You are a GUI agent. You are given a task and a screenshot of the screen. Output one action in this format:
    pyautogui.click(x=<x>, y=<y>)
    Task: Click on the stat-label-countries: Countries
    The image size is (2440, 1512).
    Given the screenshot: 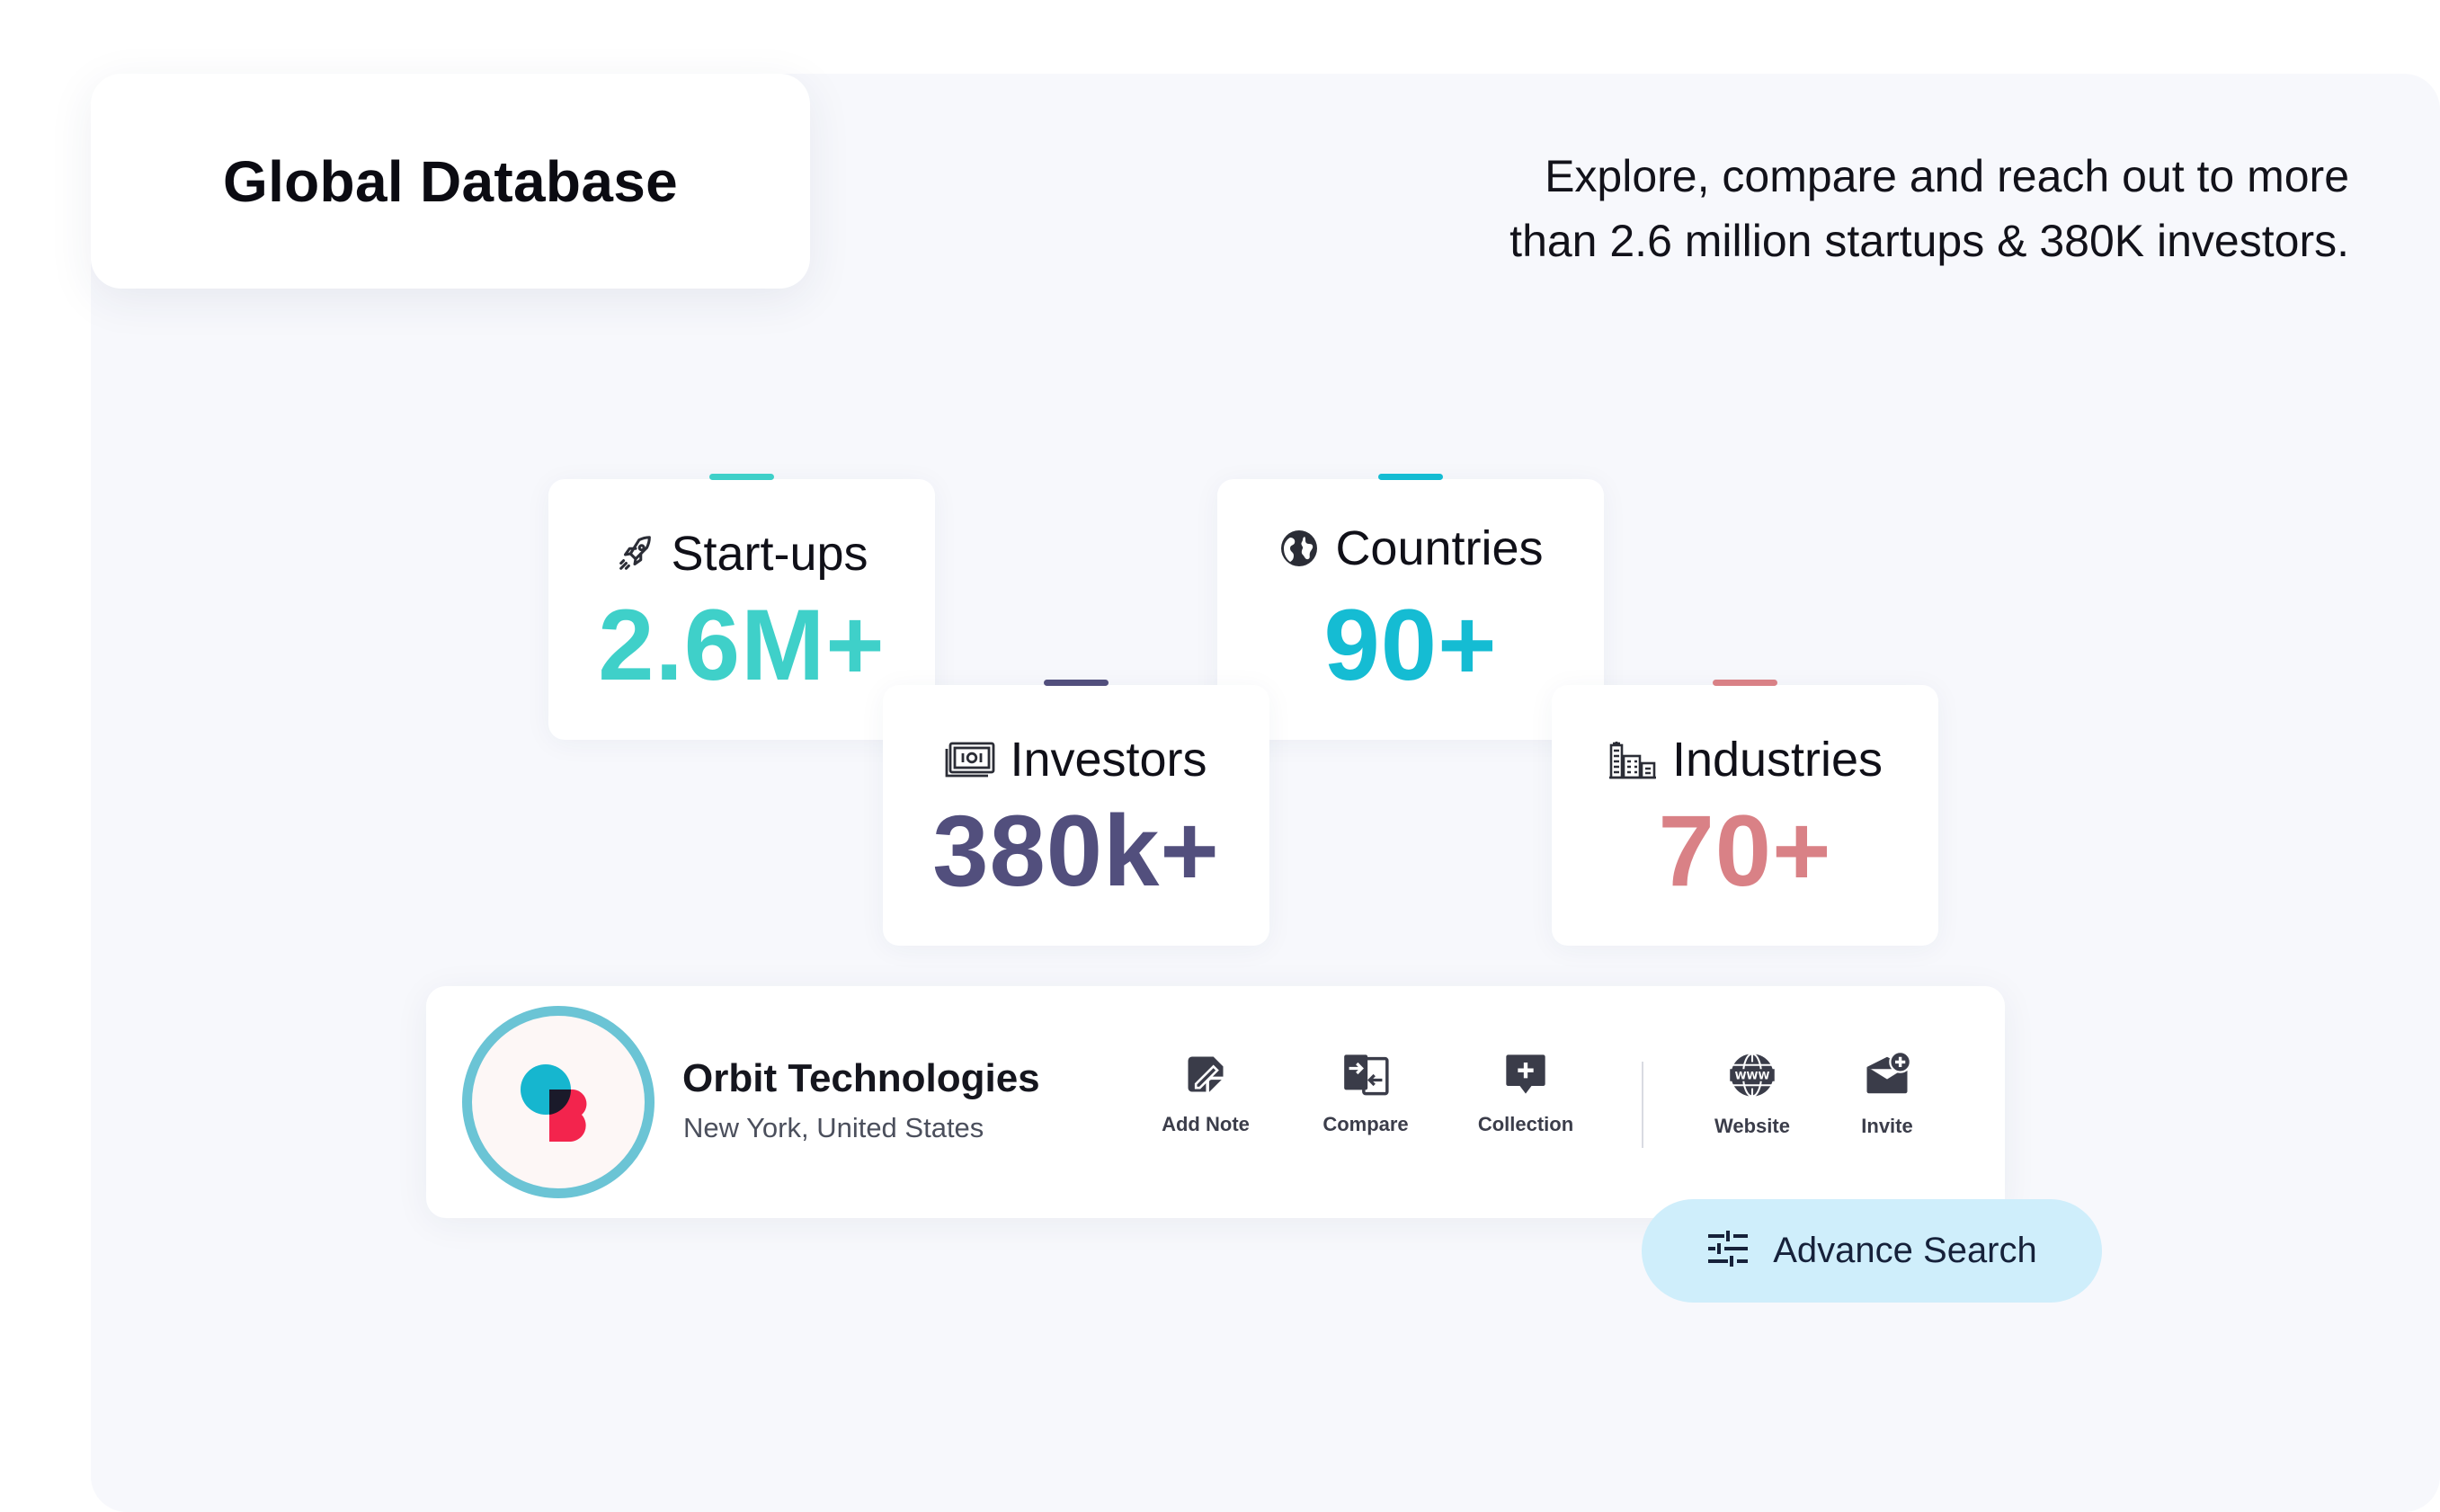 What is the action you would take?
    pyautogui.click(x=1439, y=548)
    